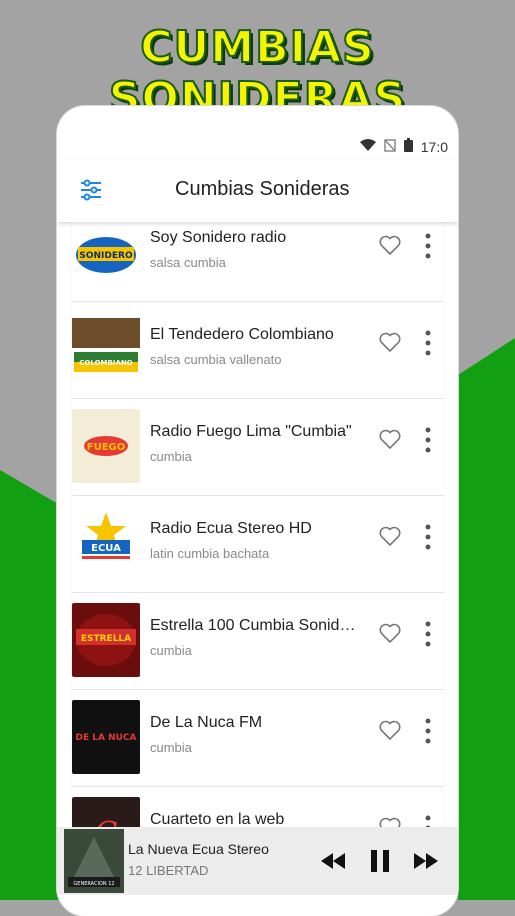  I want to click on station-logo: ESTRELLA, so click(106, 640).